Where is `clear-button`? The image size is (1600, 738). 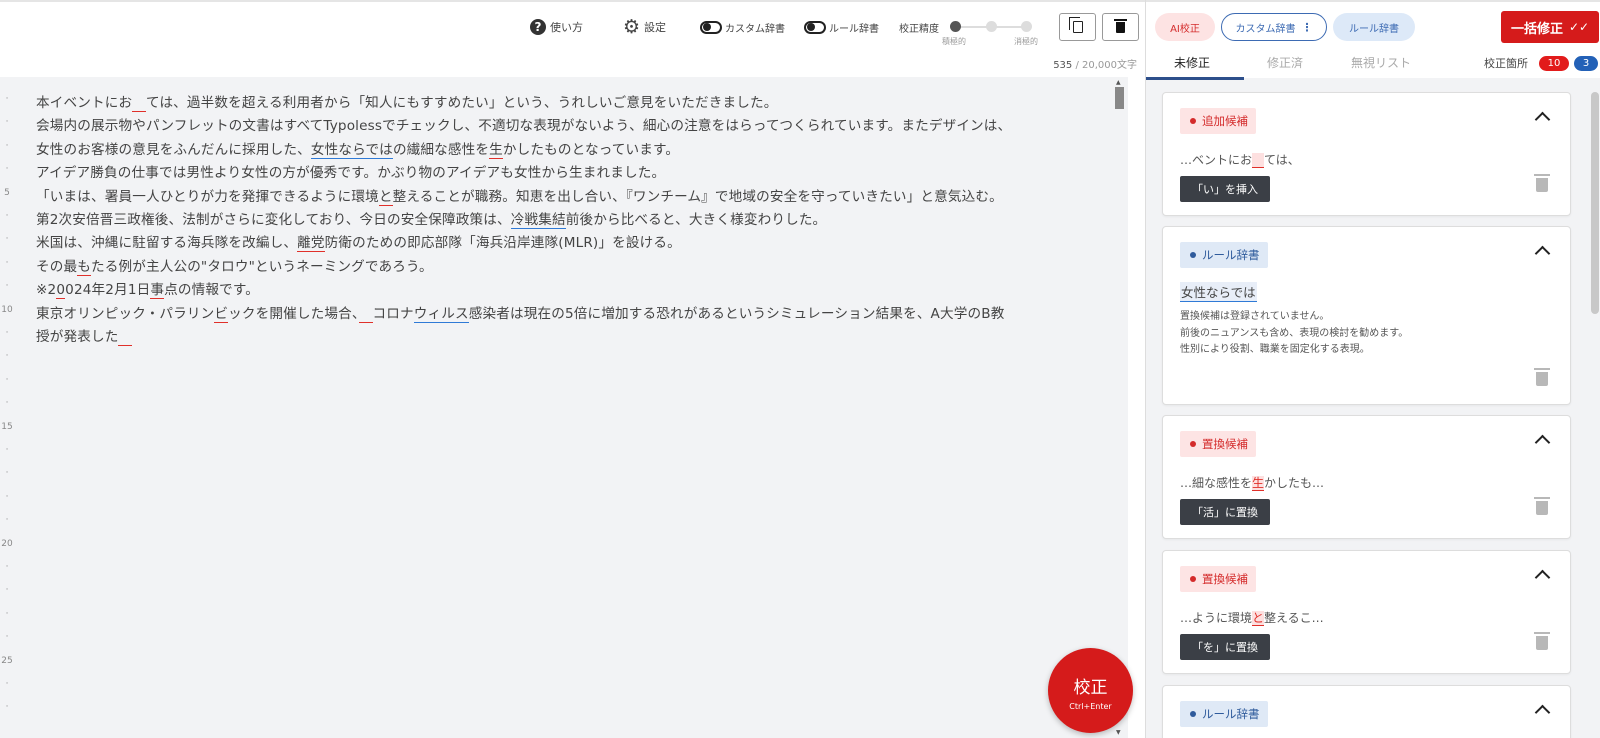 clear-button is located at coordinates (1120, 27).